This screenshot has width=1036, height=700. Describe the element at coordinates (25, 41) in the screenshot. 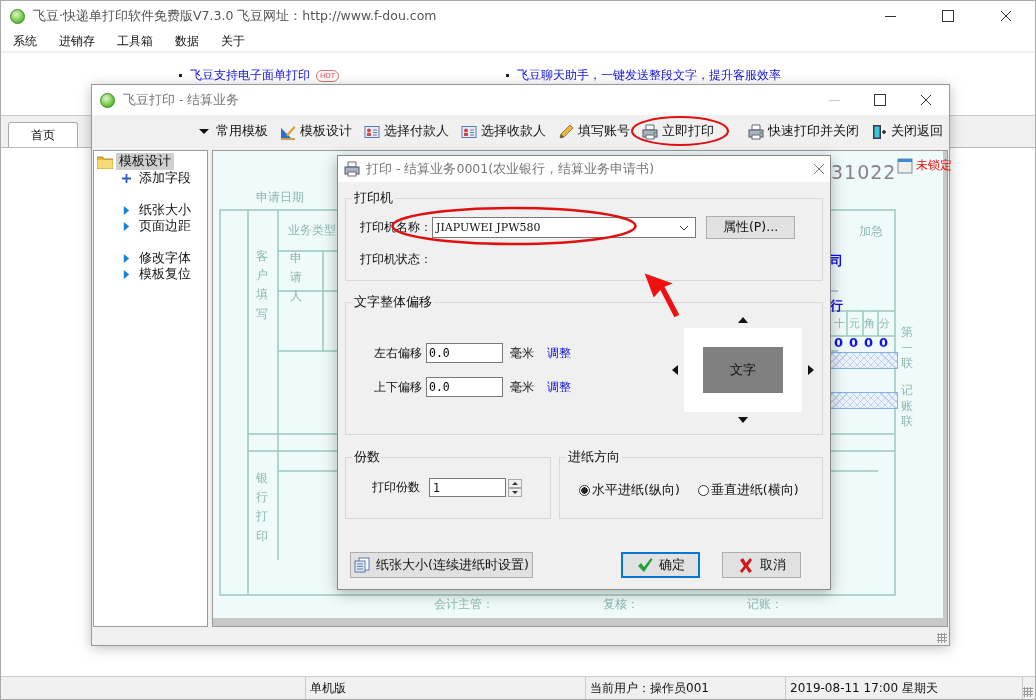

I see `menu-item: 系统` at that location.